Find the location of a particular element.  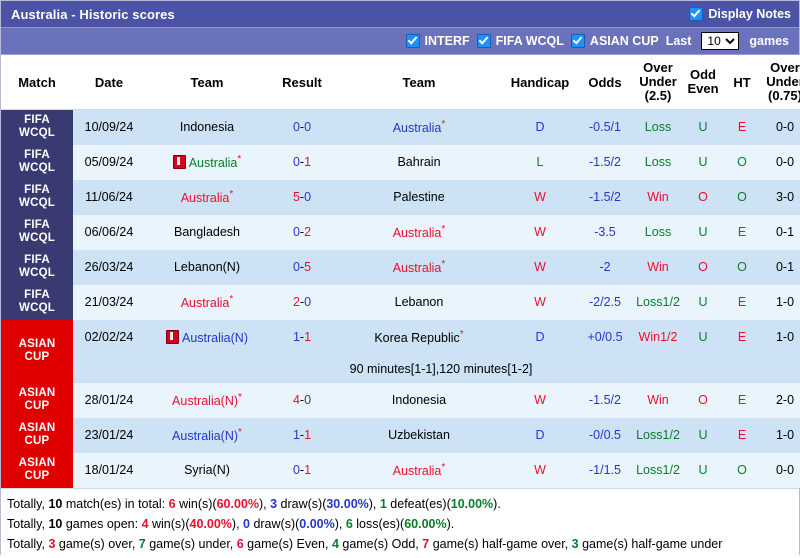

col-odds: Odds is located at coordinates (605, 82).